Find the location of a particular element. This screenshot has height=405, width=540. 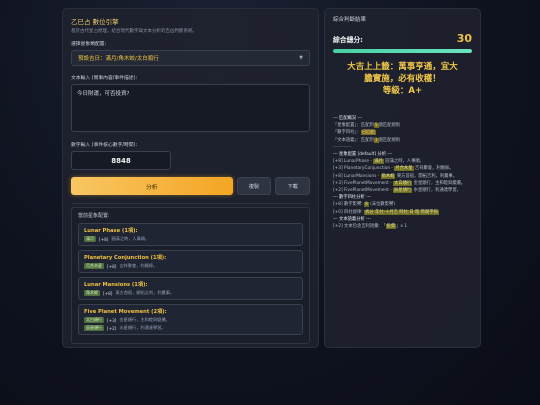

rule-weight: [+3] is located at coordinates (112, 320).